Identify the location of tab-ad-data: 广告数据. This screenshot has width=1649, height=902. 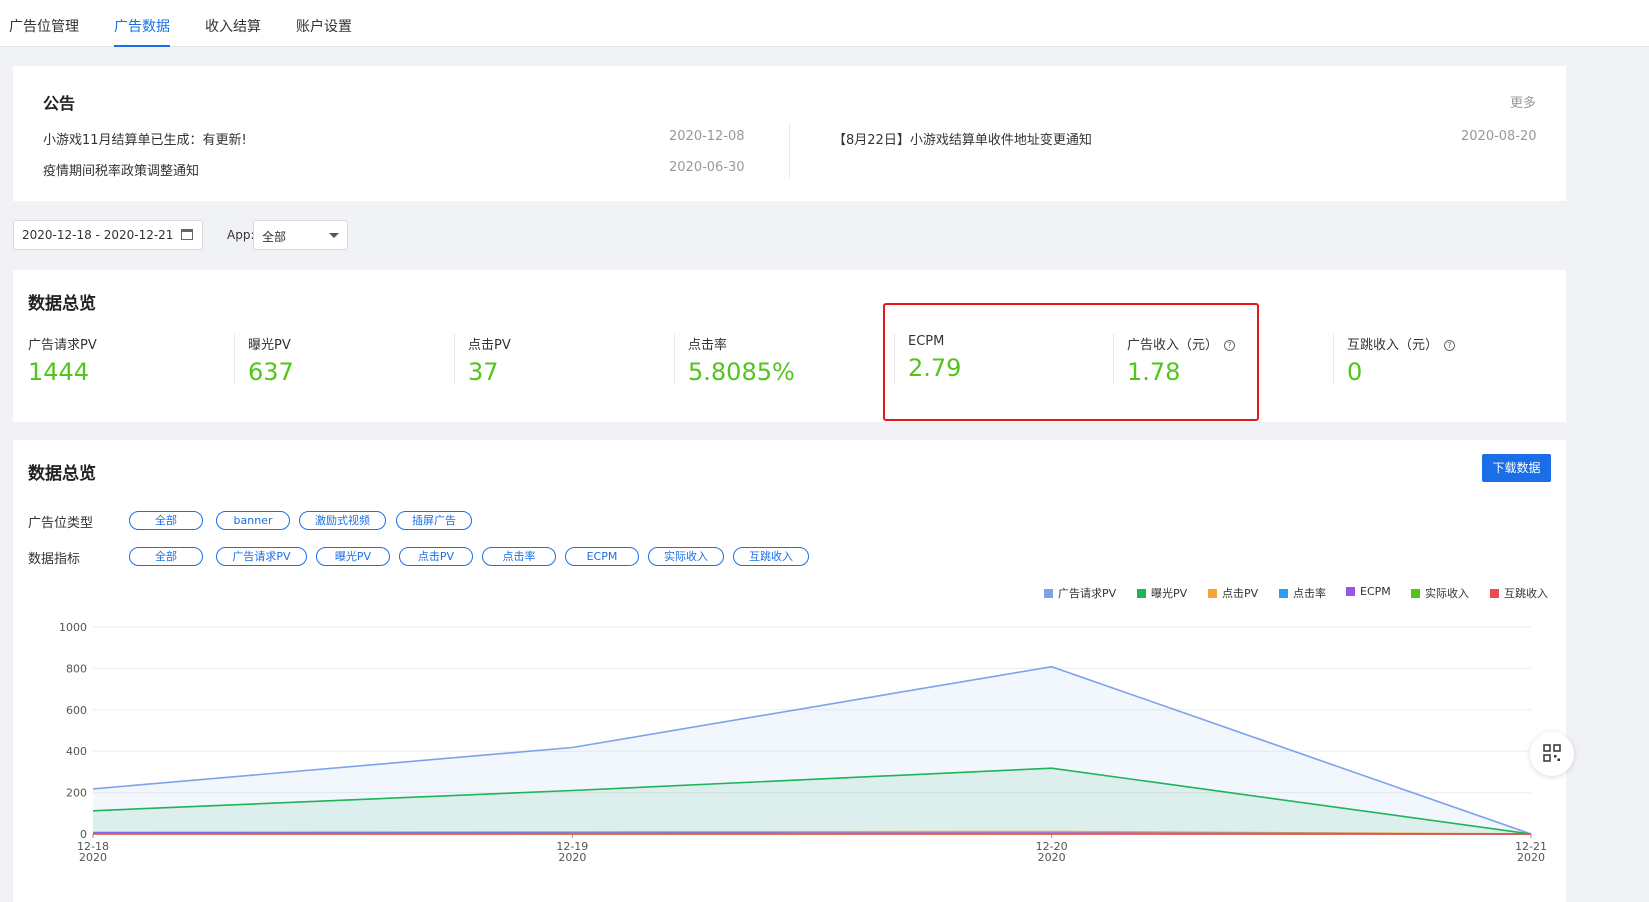
(142, 31).